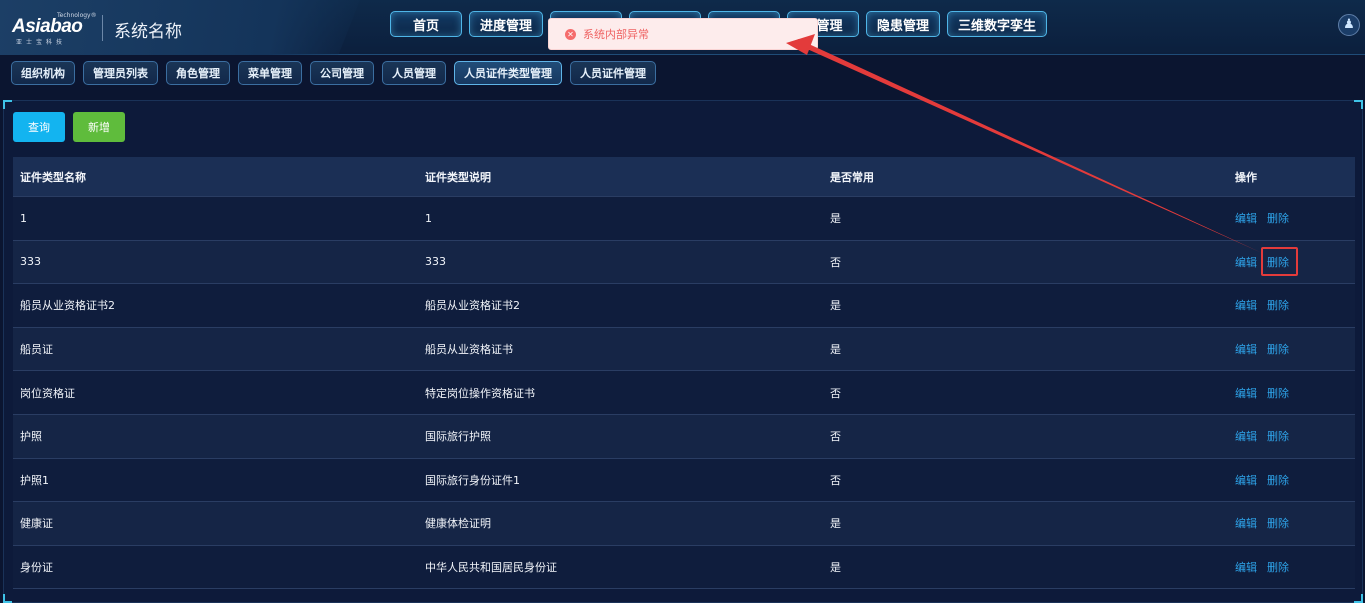 This screenshot has height=603, width=1365. I want to click on cell-desc: 国际旅行护照, so click(458, 437).